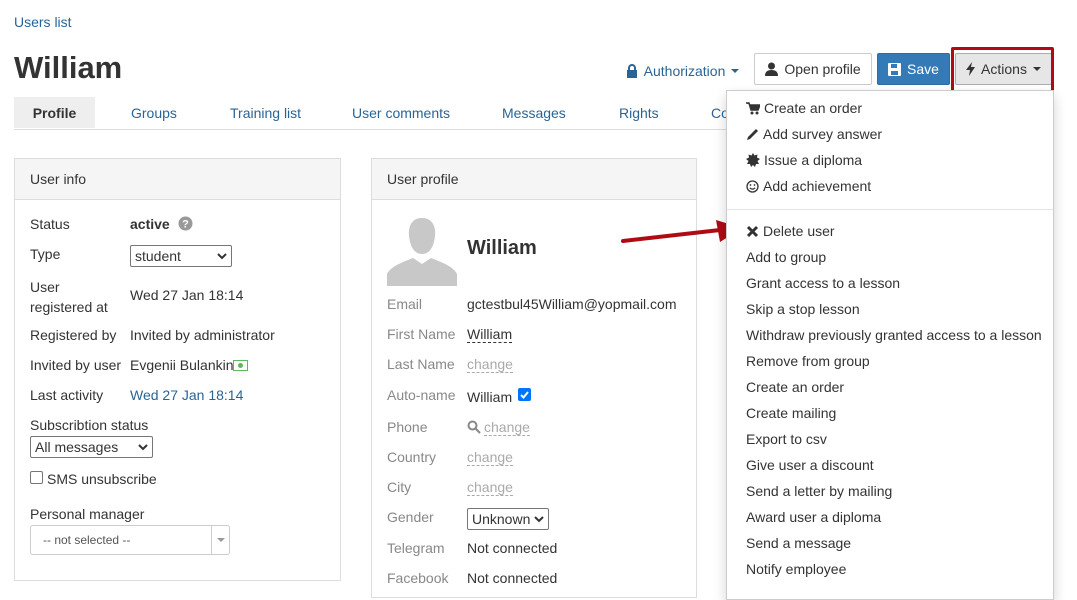 Image resolution: width=1077 pixels, height=600 pixels. Describe the element at coordinates (796, 569) in the screenshot. I see `menu-item-notify-employee: Notify employee` at that location.